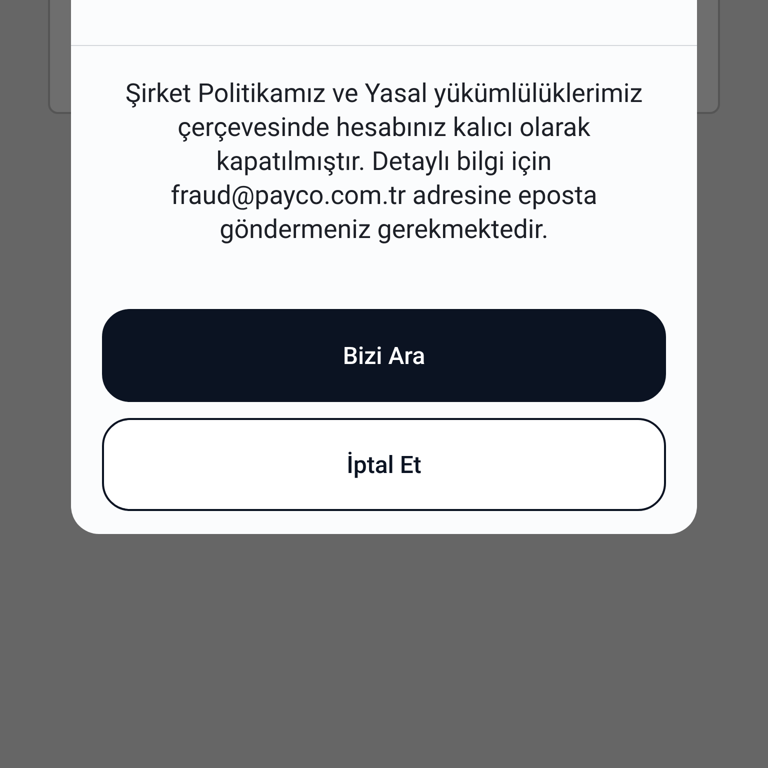  Describe the element at coordinates (384, 464) in the screenshot. I see `cancel-button: İptal Et` at that location.